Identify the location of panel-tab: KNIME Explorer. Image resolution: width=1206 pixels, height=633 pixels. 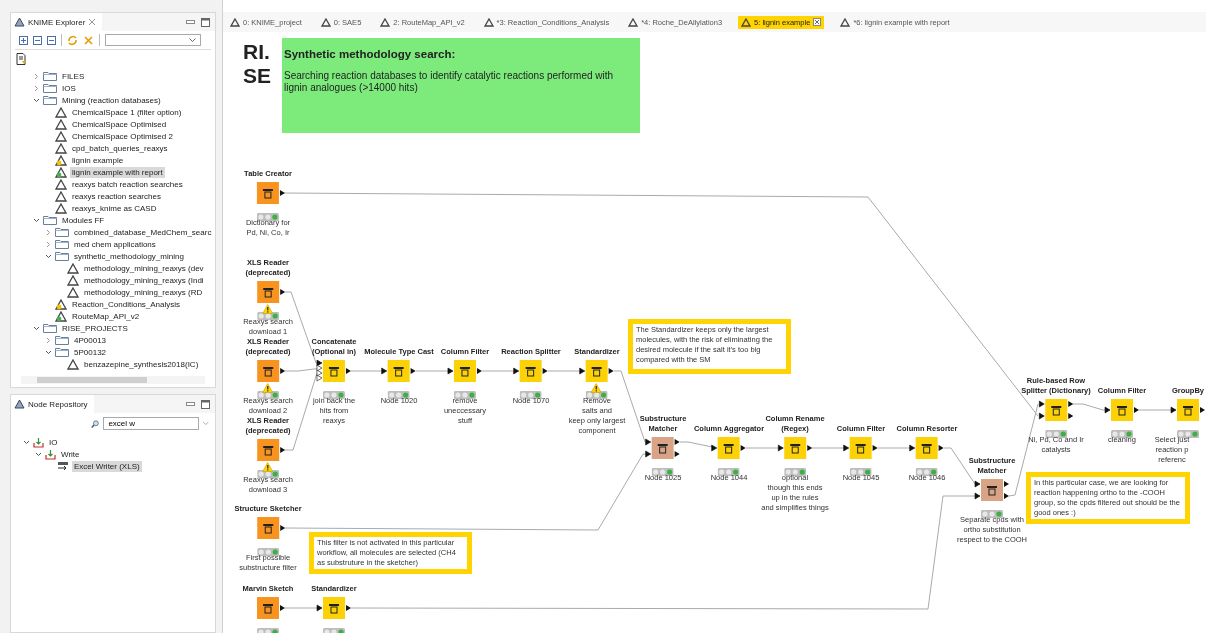
(57, 22).